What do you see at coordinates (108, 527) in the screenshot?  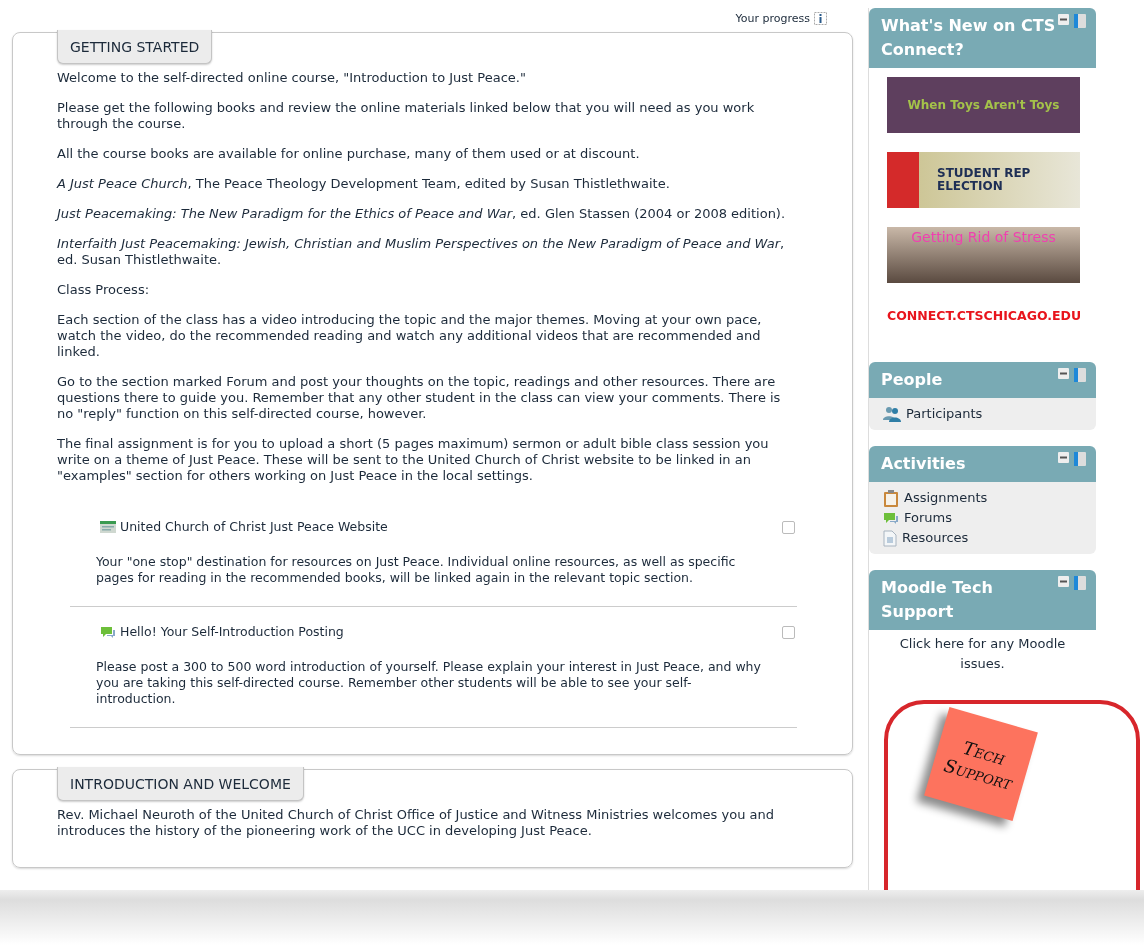 I see `web-page-icon` at bounding box center [108, 527].